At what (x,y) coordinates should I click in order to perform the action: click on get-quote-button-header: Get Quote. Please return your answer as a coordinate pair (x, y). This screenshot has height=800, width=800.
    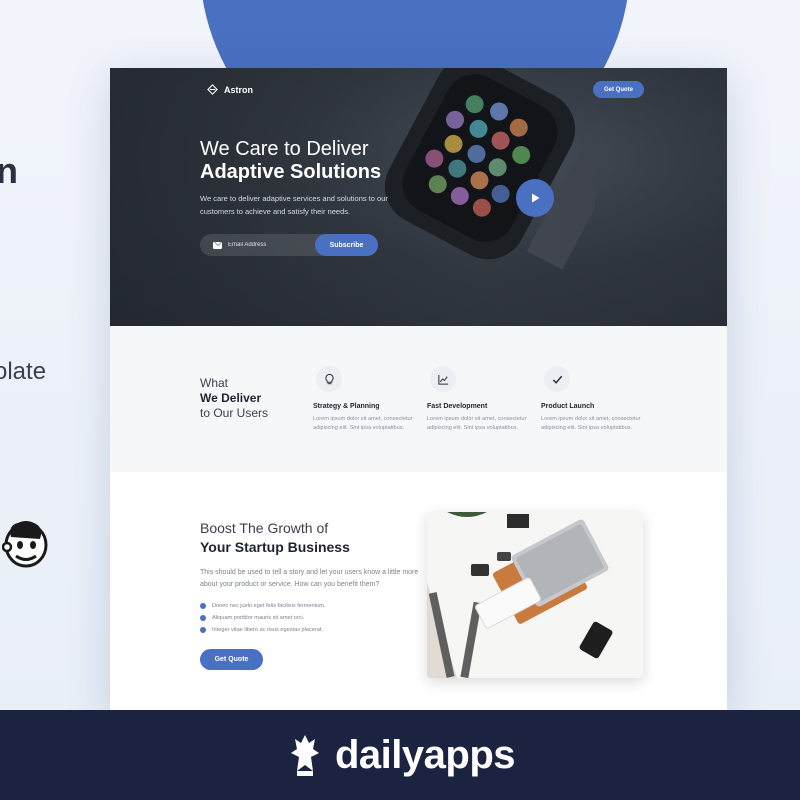
    Looking at the image, I should click on (618, 89).